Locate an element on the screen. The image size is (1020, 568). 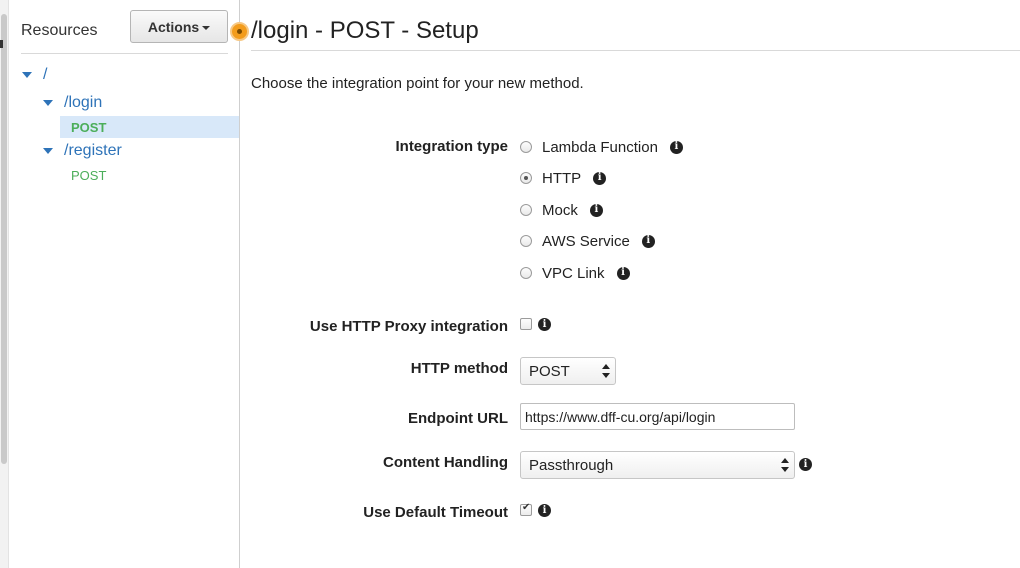
outer-scrollbar-thumb is located at coordinates (4, 239).